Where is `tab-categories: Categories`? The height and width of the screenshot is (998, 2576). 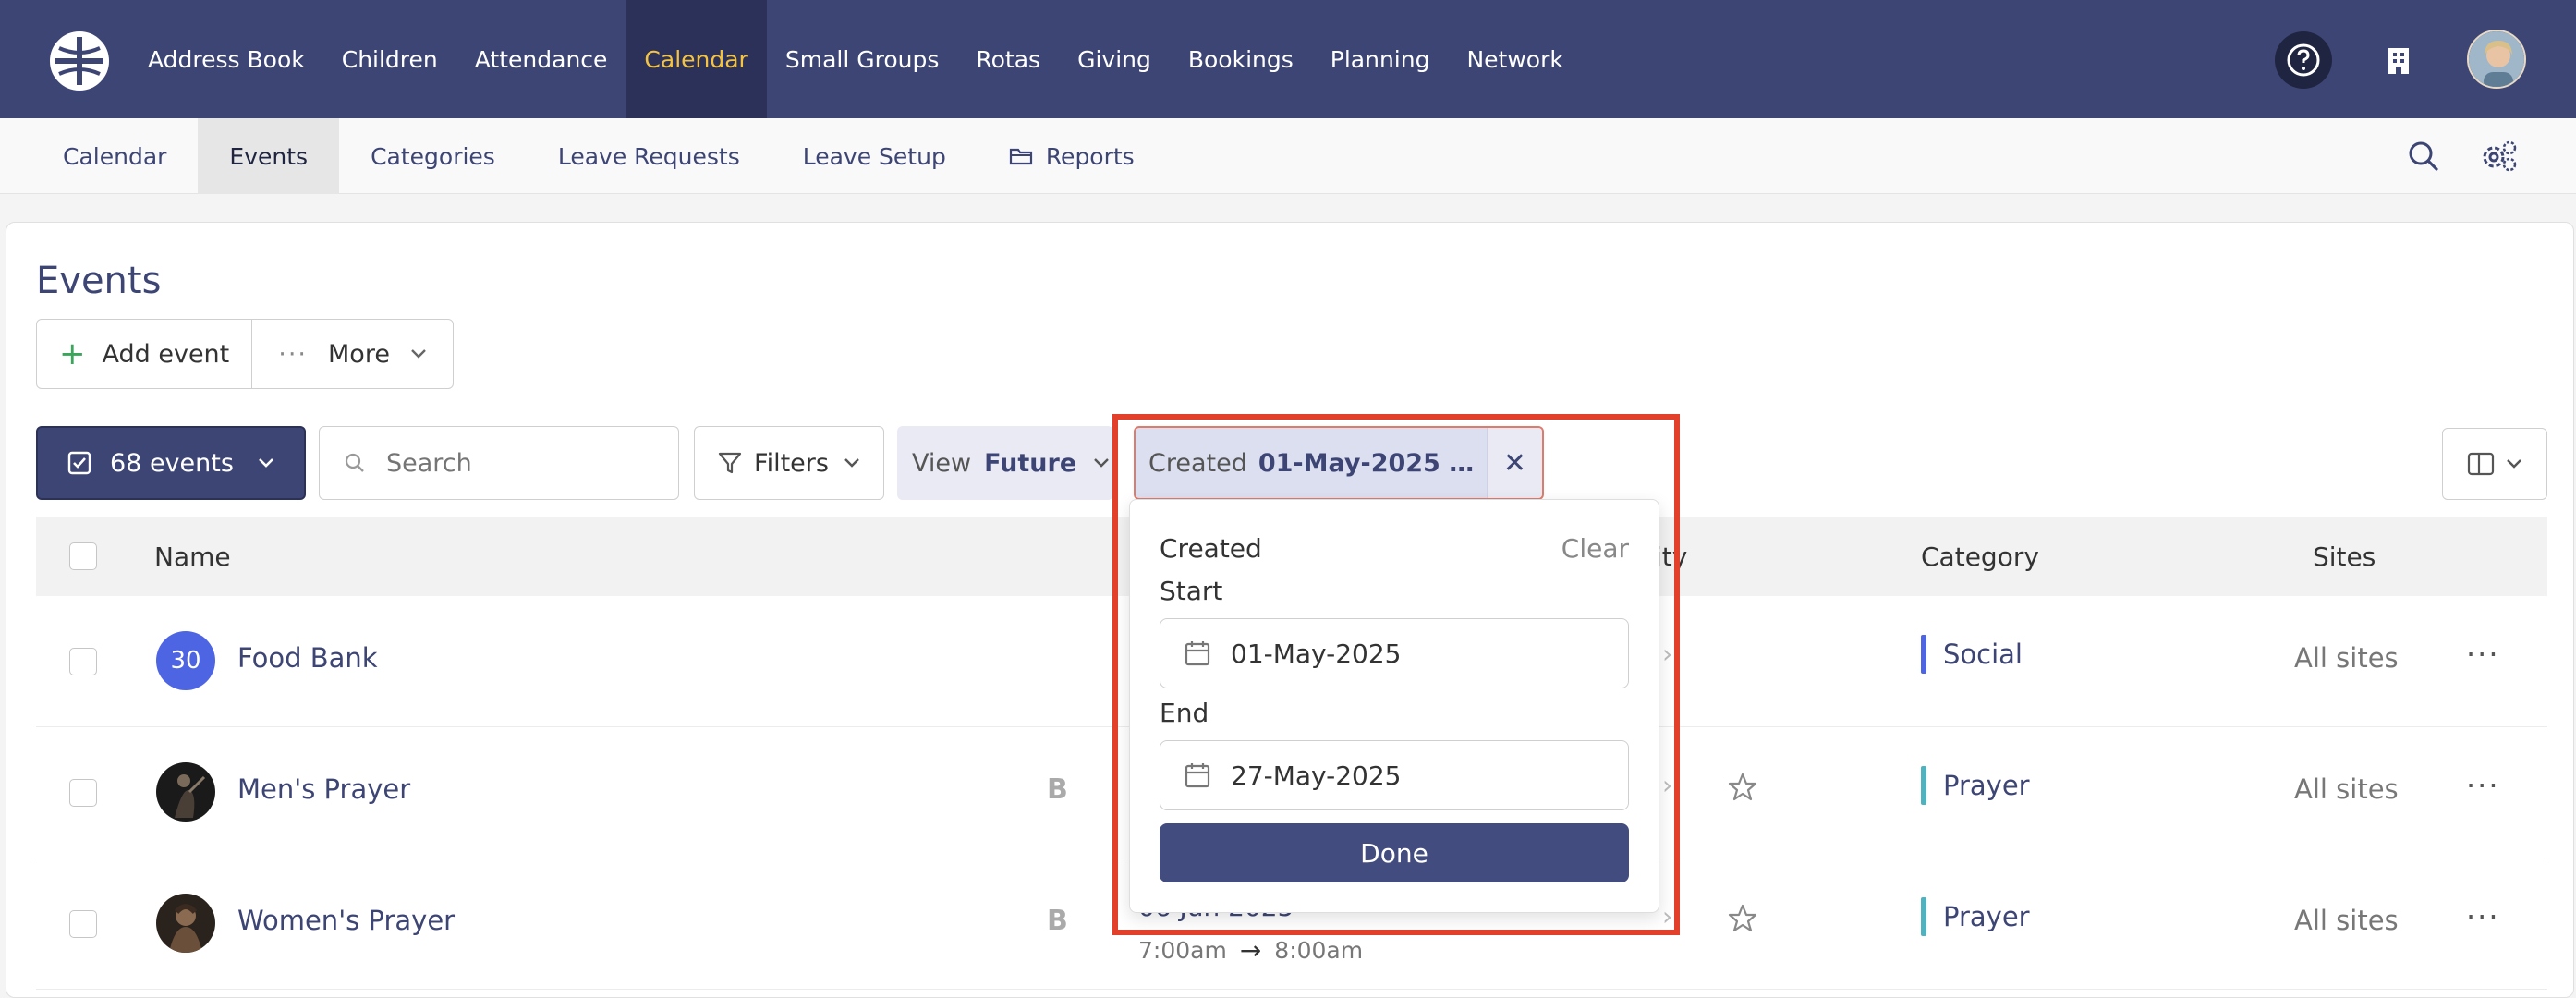
tab-categories: Categories is located at coordinates (433, 156).